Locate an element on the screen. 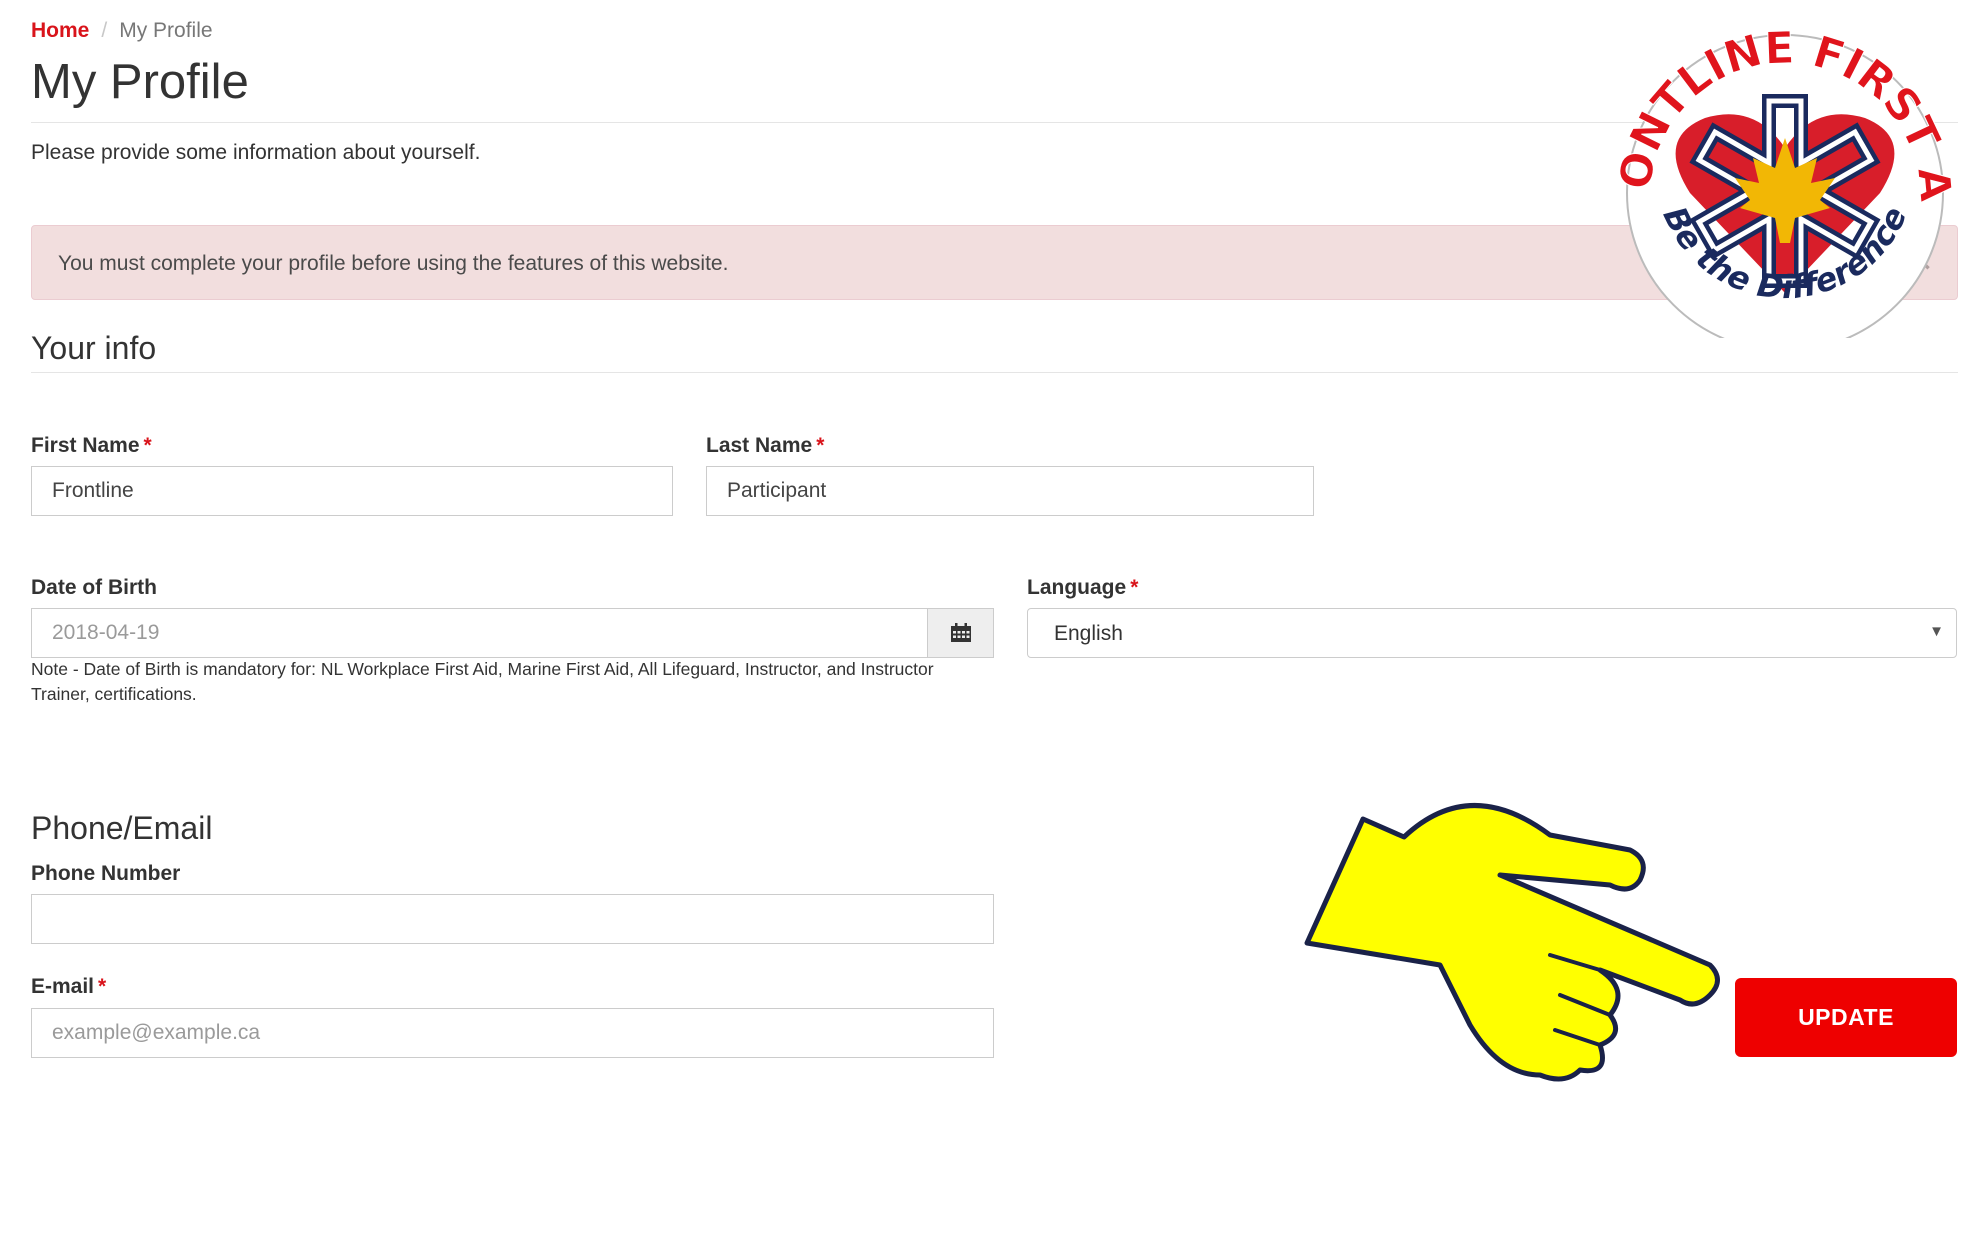 This screenshot has width=1974, height=1250. dob-input is located at coordinates (479, 633).